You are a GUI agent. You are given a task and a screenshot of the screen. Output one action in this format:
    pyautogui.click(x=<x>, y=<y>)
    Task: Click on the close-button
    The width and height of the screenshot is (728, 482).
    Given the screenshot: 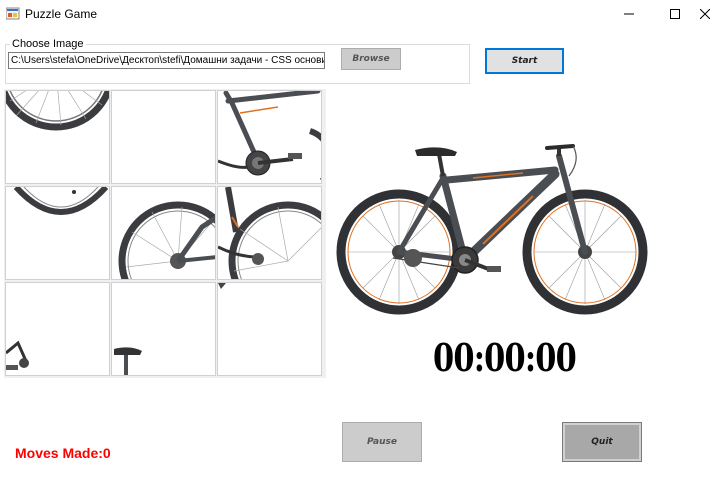 What is the action you would take?
    pyautogui.click(x=705, y=14)
    